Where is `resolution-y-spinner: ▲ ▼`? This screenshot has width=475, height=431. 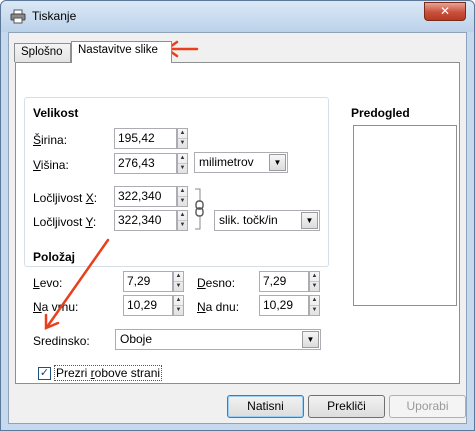 resolution-y-spinner: ▲ ▼ is located at coordinates (182, 220).